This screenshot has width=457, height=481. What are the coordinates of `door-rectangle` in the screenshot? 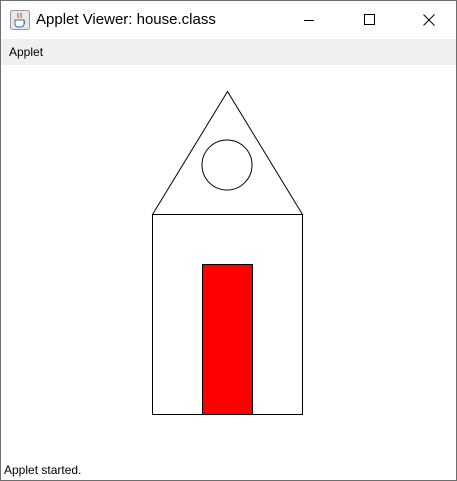 It's located at (227, 339).